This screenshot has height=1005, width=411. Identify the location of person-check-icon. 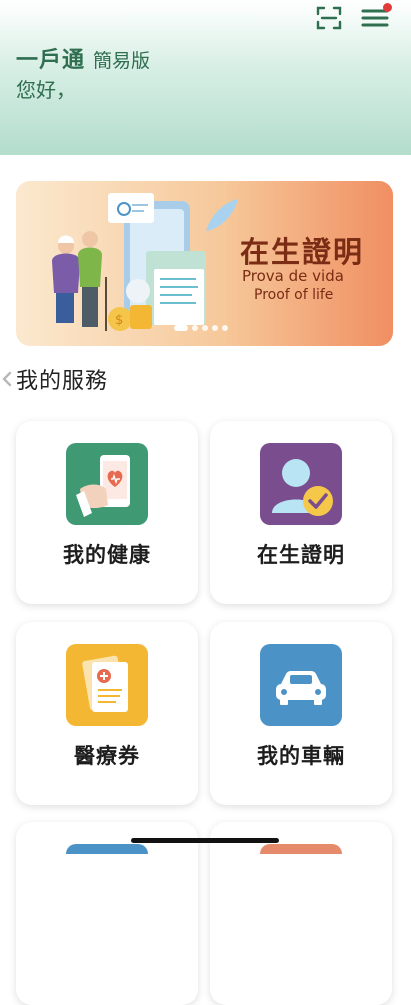
(301, 484).